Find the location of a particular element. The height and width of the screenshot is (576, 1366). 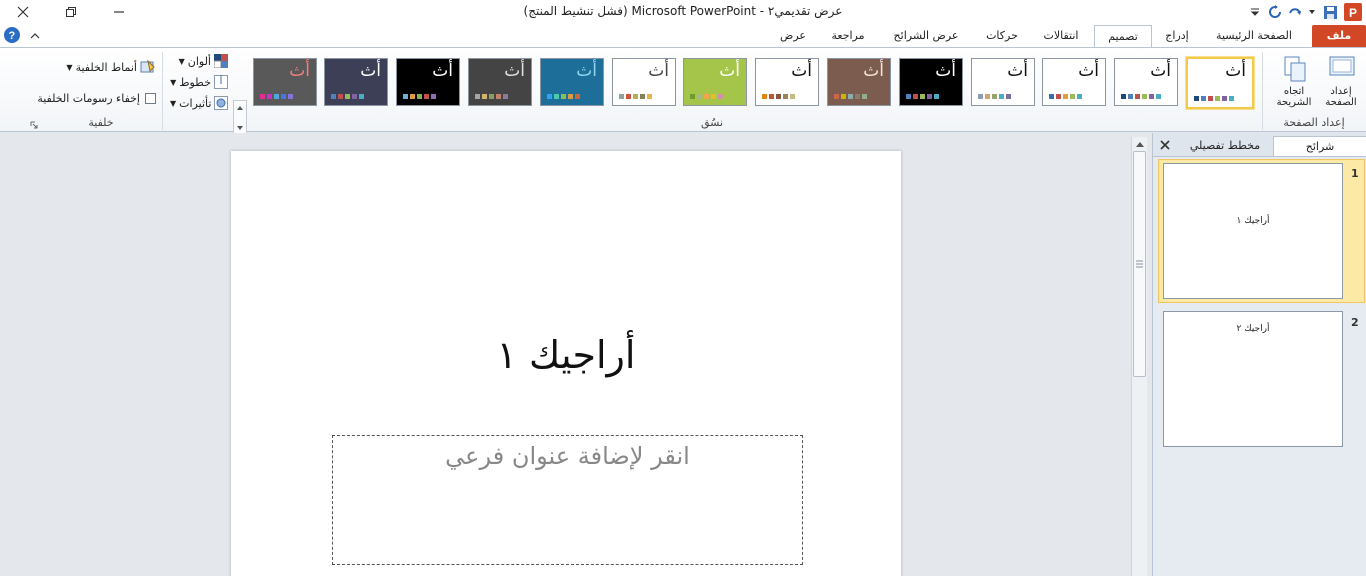

tab-file: ملف is located at coordinates (1339, 36).